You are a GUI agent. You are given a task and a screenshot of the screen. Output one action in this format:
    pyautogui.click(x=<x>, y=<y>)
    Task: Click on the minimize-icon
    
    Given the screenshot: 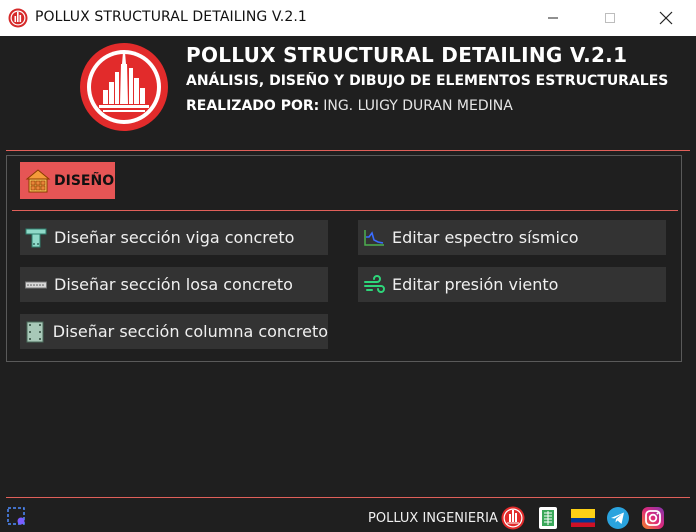 What is the action you would take?
    pyautogui.click(x=553, y=18)
    